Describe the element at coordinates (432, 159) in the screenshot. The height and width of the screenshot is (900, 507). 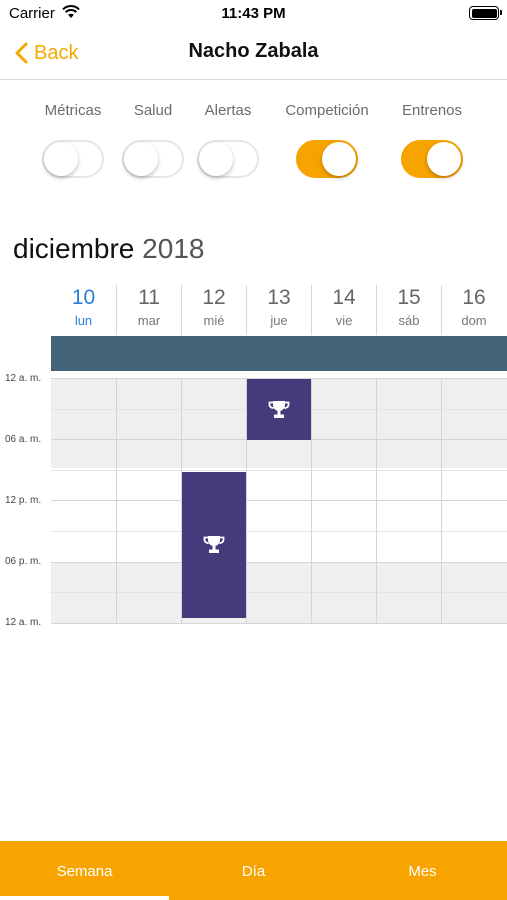
I see `entrenos-switch` at that location.